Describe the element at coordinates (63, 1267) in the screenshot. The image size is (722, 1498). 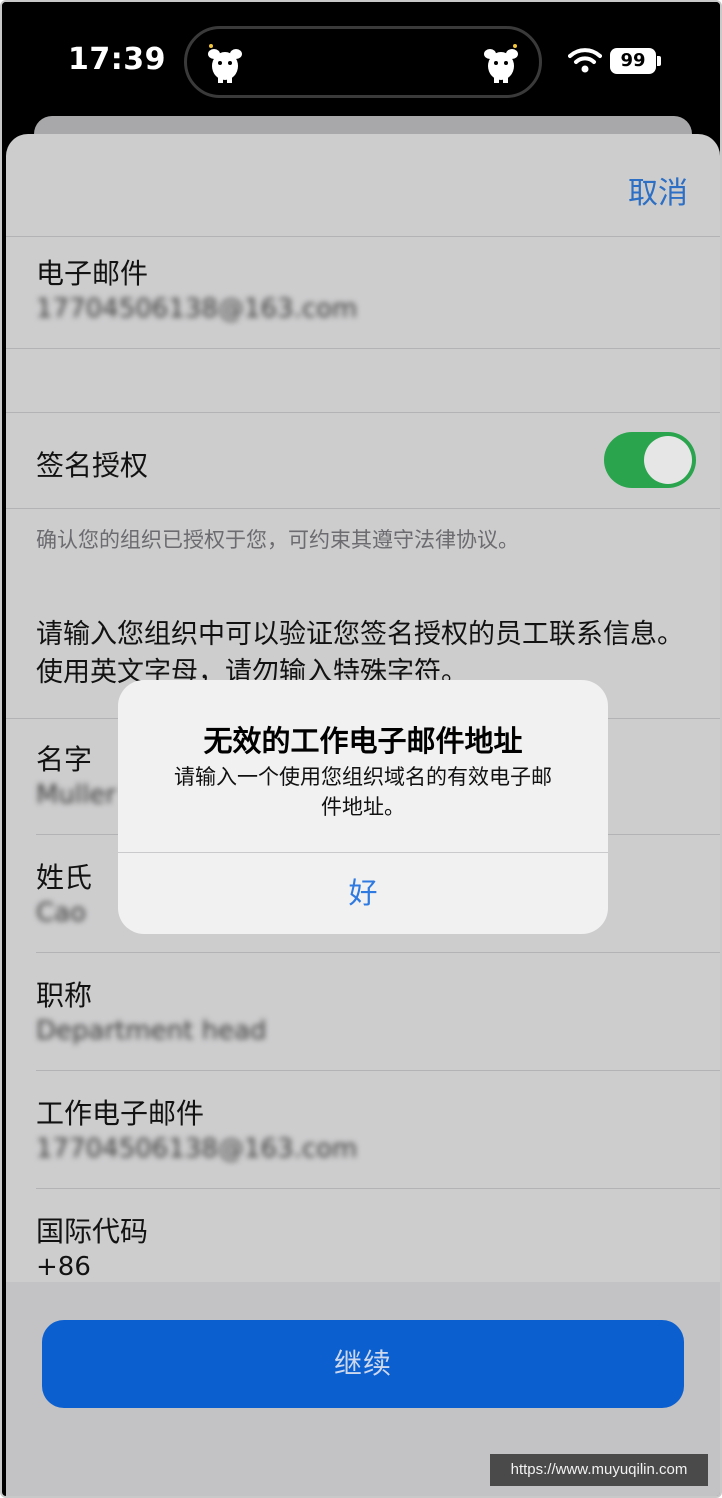
I see `country-code-field: +86` at that location.